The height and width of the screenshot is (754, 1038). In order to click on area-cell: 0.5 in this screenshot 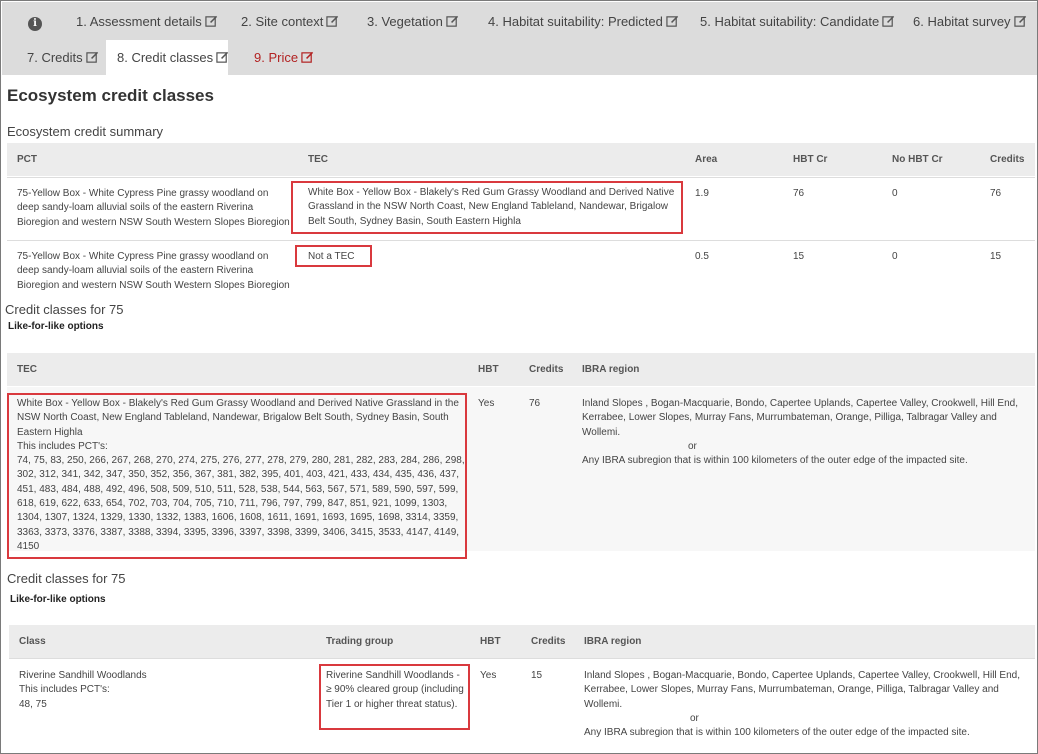, I will do `click(702, 256)`.